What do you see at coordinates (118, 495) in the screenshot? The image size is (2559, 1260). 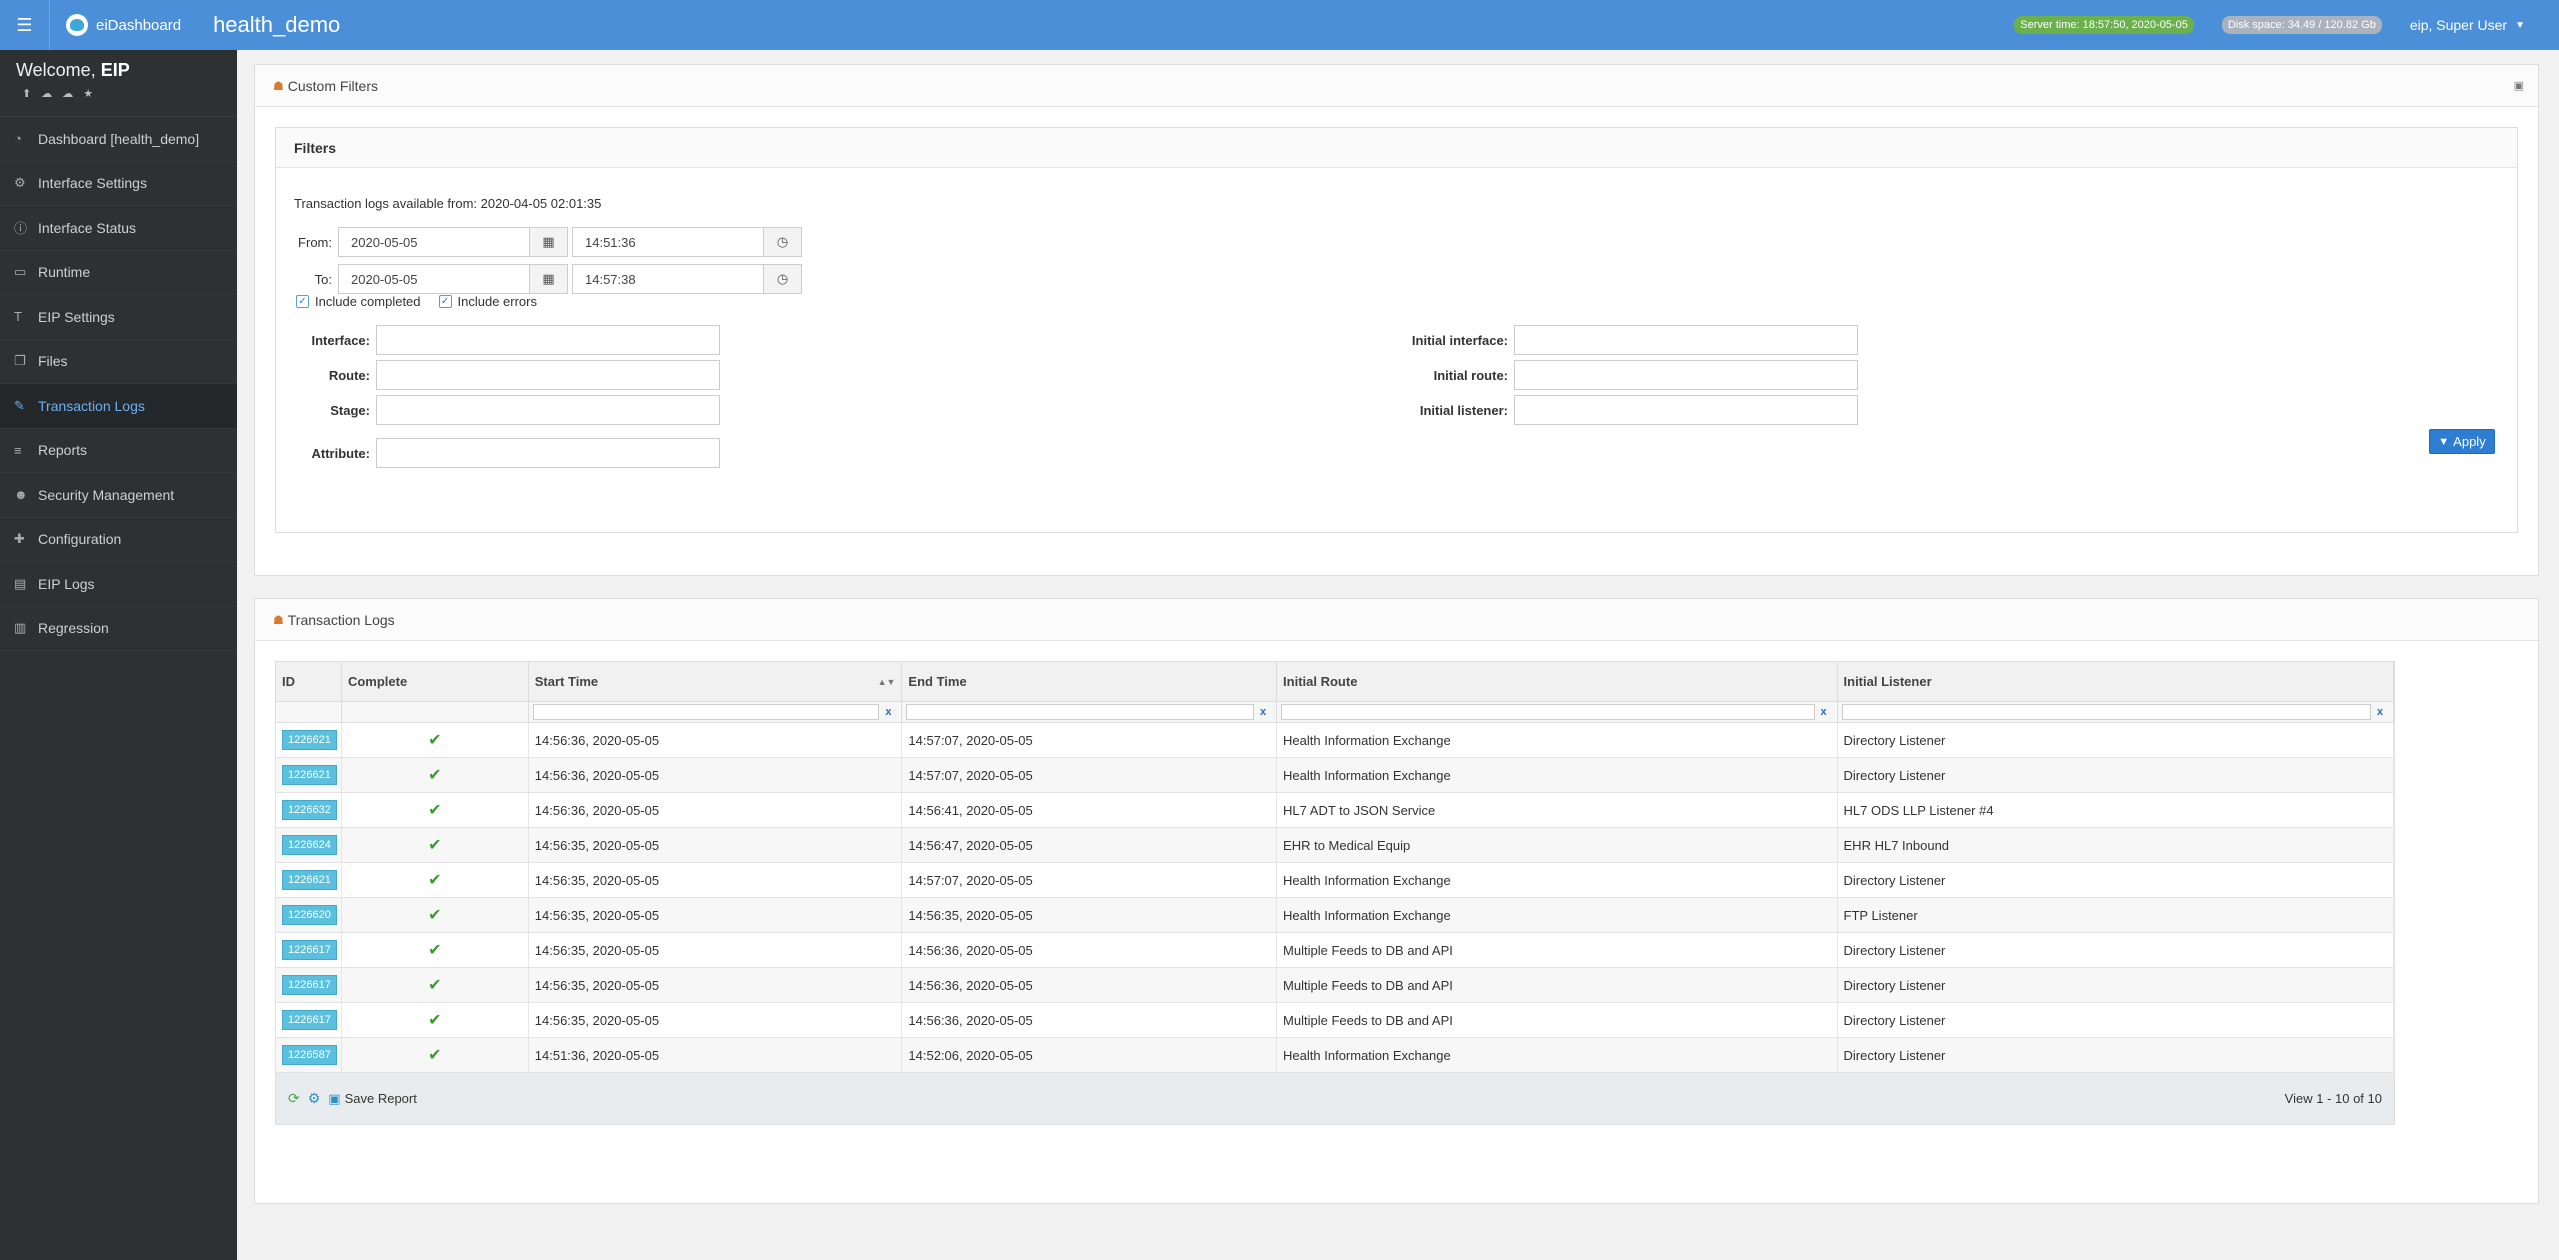 I see `sidebar-item-security-management: ☻ Security Management` at bounding box center [118, 495].